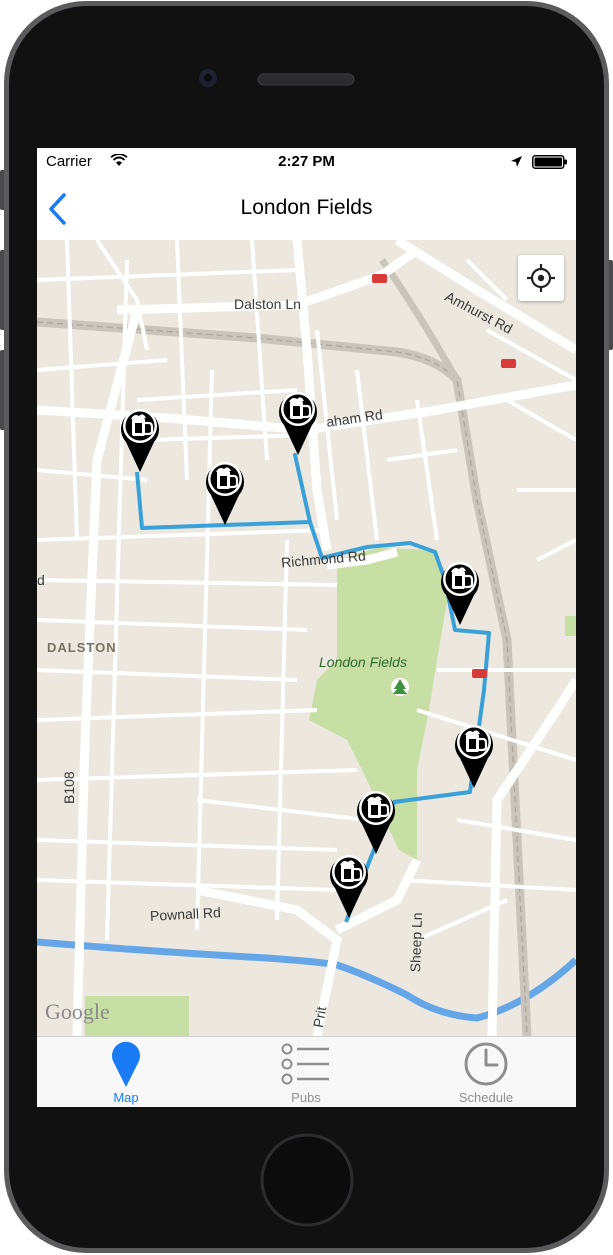  Describe the element at coordinates (570, 626) in the screenshot. I see `edge-park` at that location.